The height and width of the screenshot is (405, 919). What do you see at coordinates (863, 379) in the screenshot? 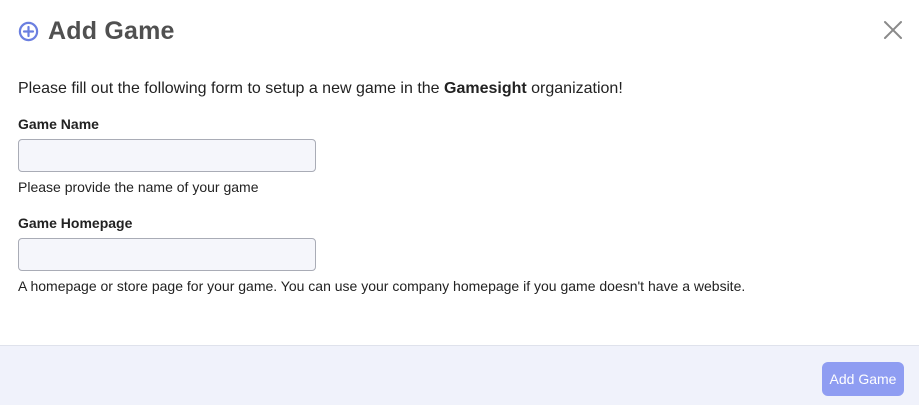
I see `add-game-button: Add Game` at bounding box center [863, 379].